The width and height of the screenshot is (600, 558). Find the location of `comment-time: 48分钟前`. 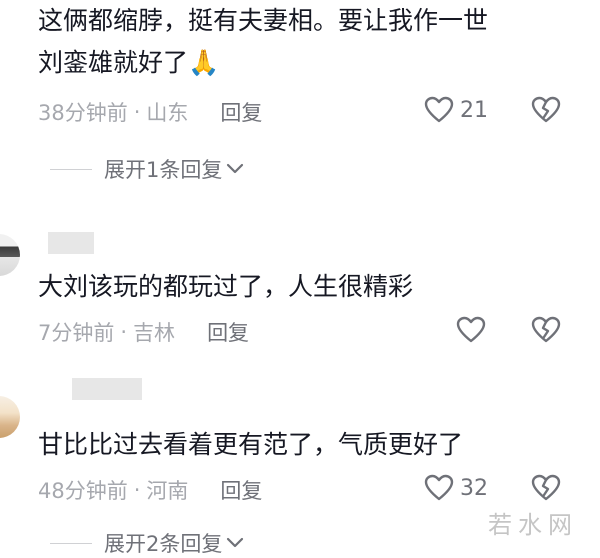

comment-time: 48分钟前 is located at coordinates (83, 491).